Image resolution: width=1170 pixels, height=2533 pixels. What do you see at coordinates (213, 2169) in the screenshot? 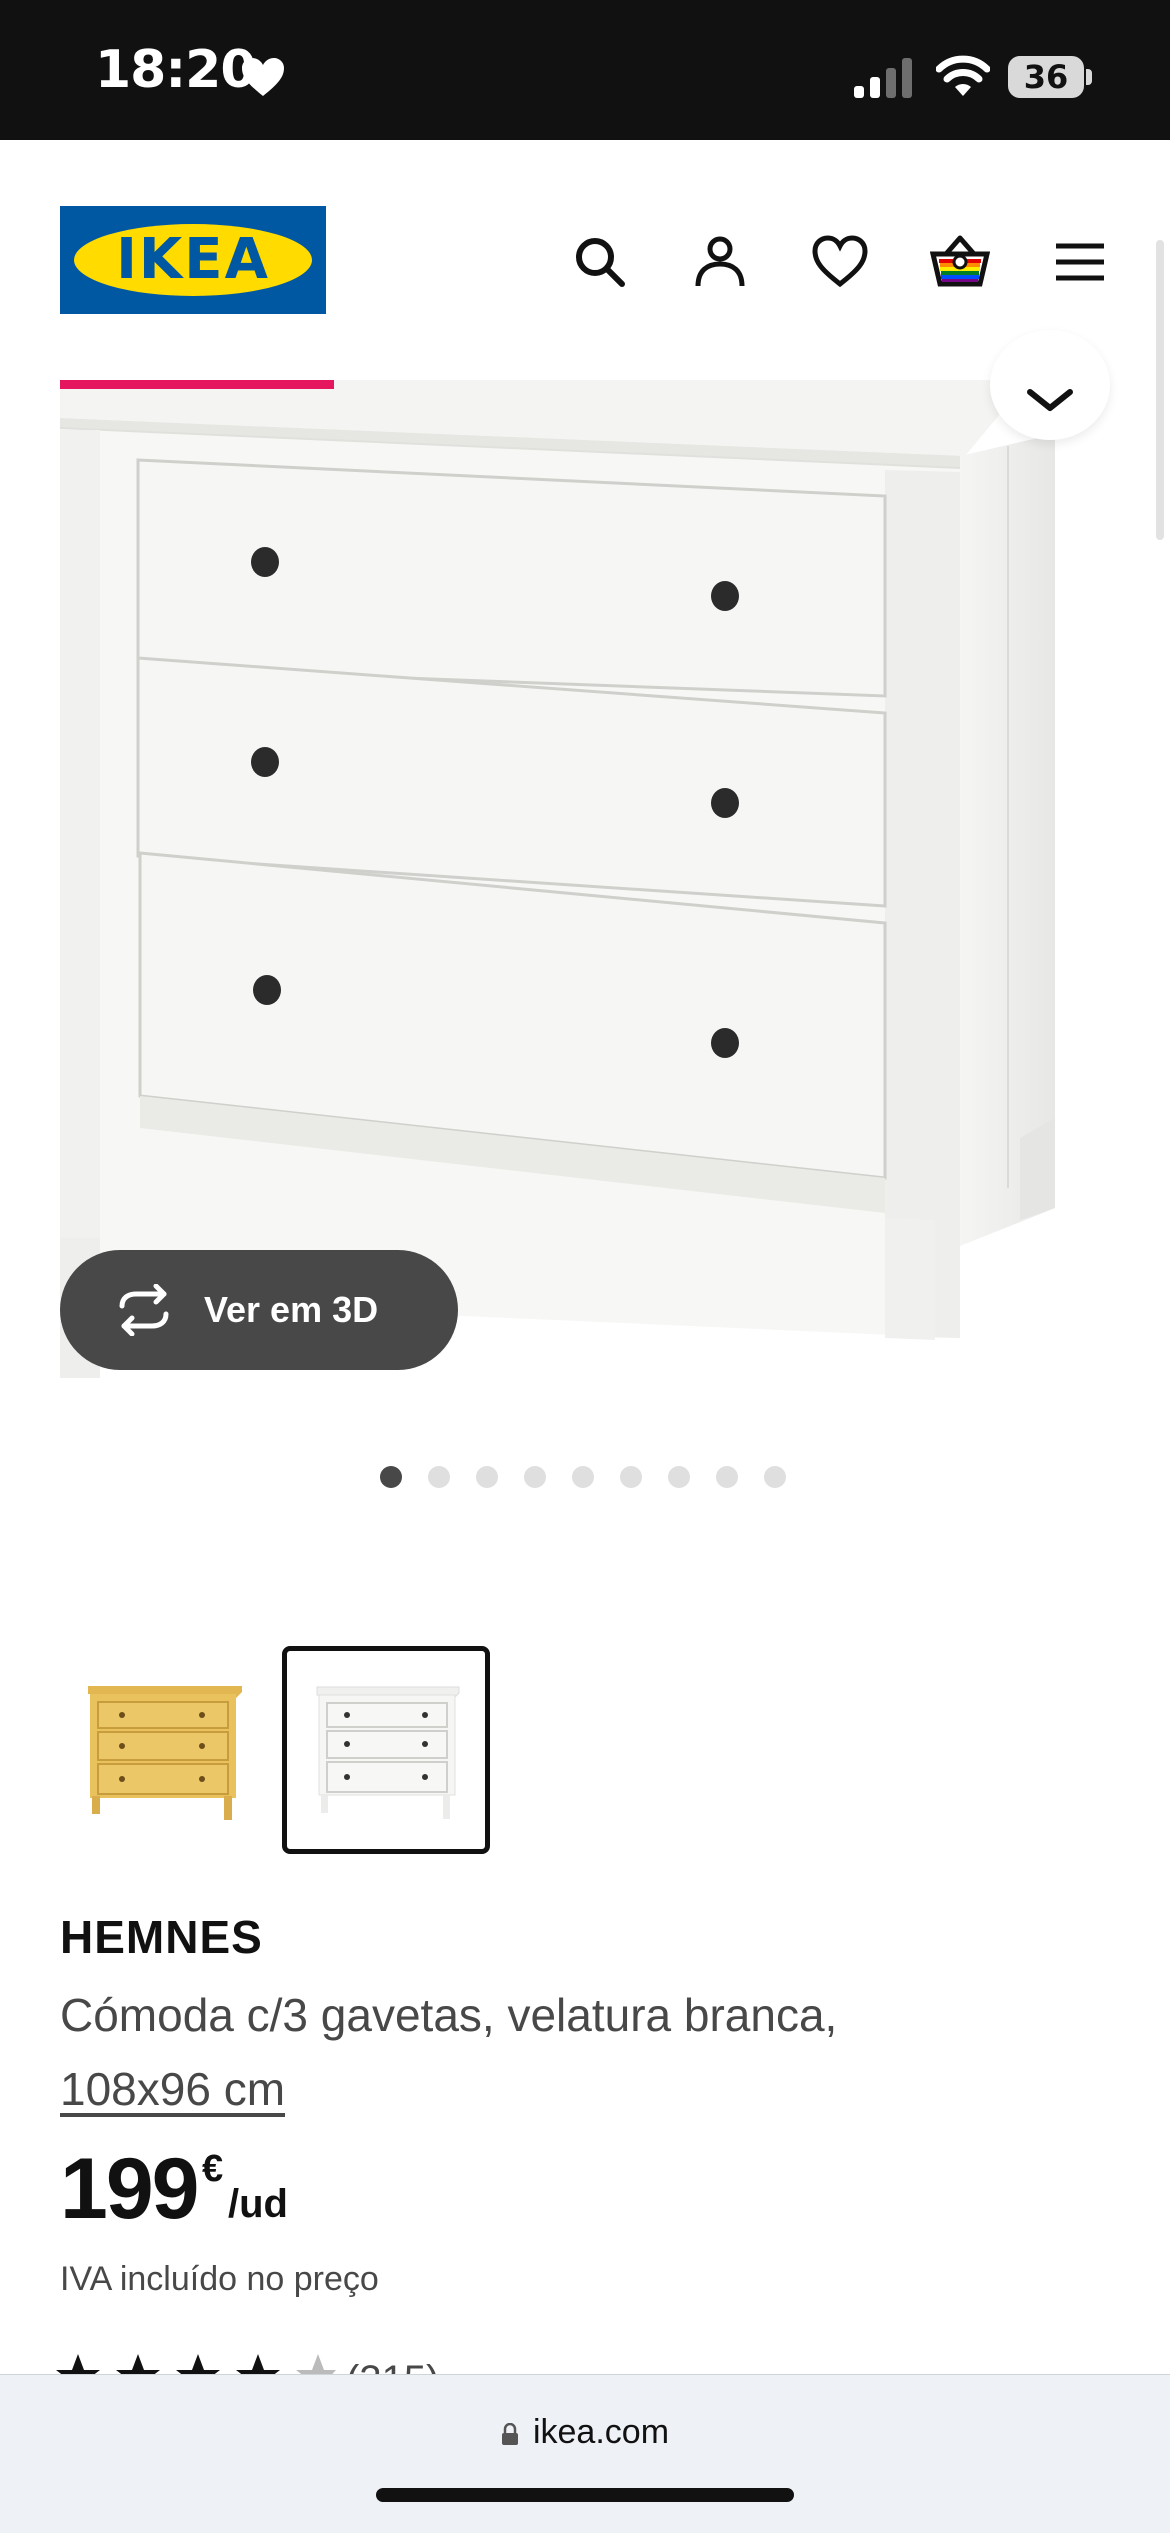
I see `price-currency: €` at bounding box center [213, 2169].